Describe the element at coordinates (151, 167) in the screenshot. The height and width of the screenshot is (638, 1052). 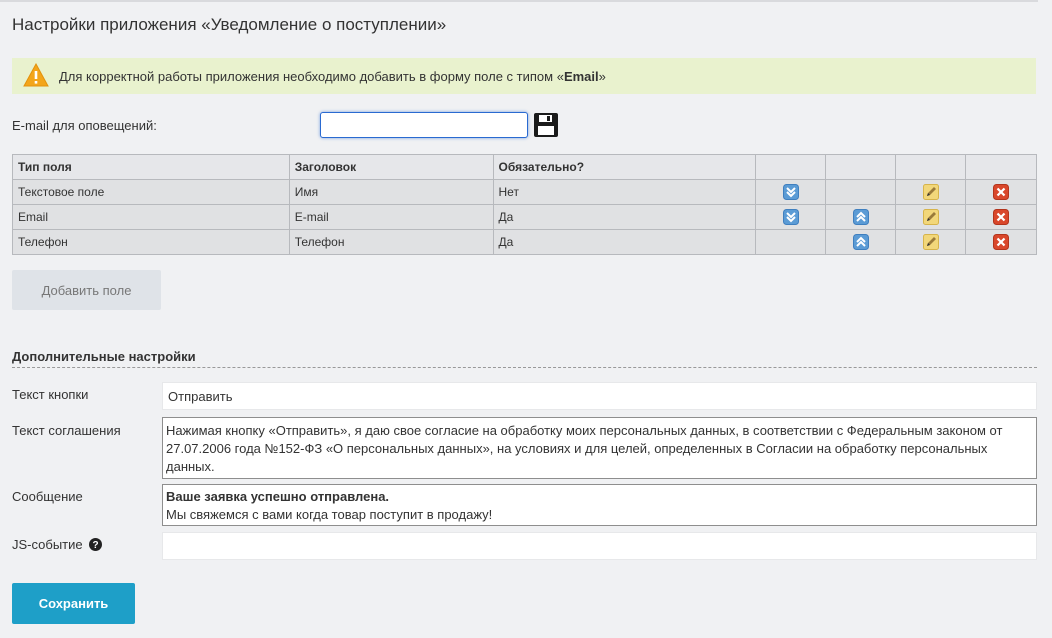
I see `column-header-type: Тип поля` at that location.